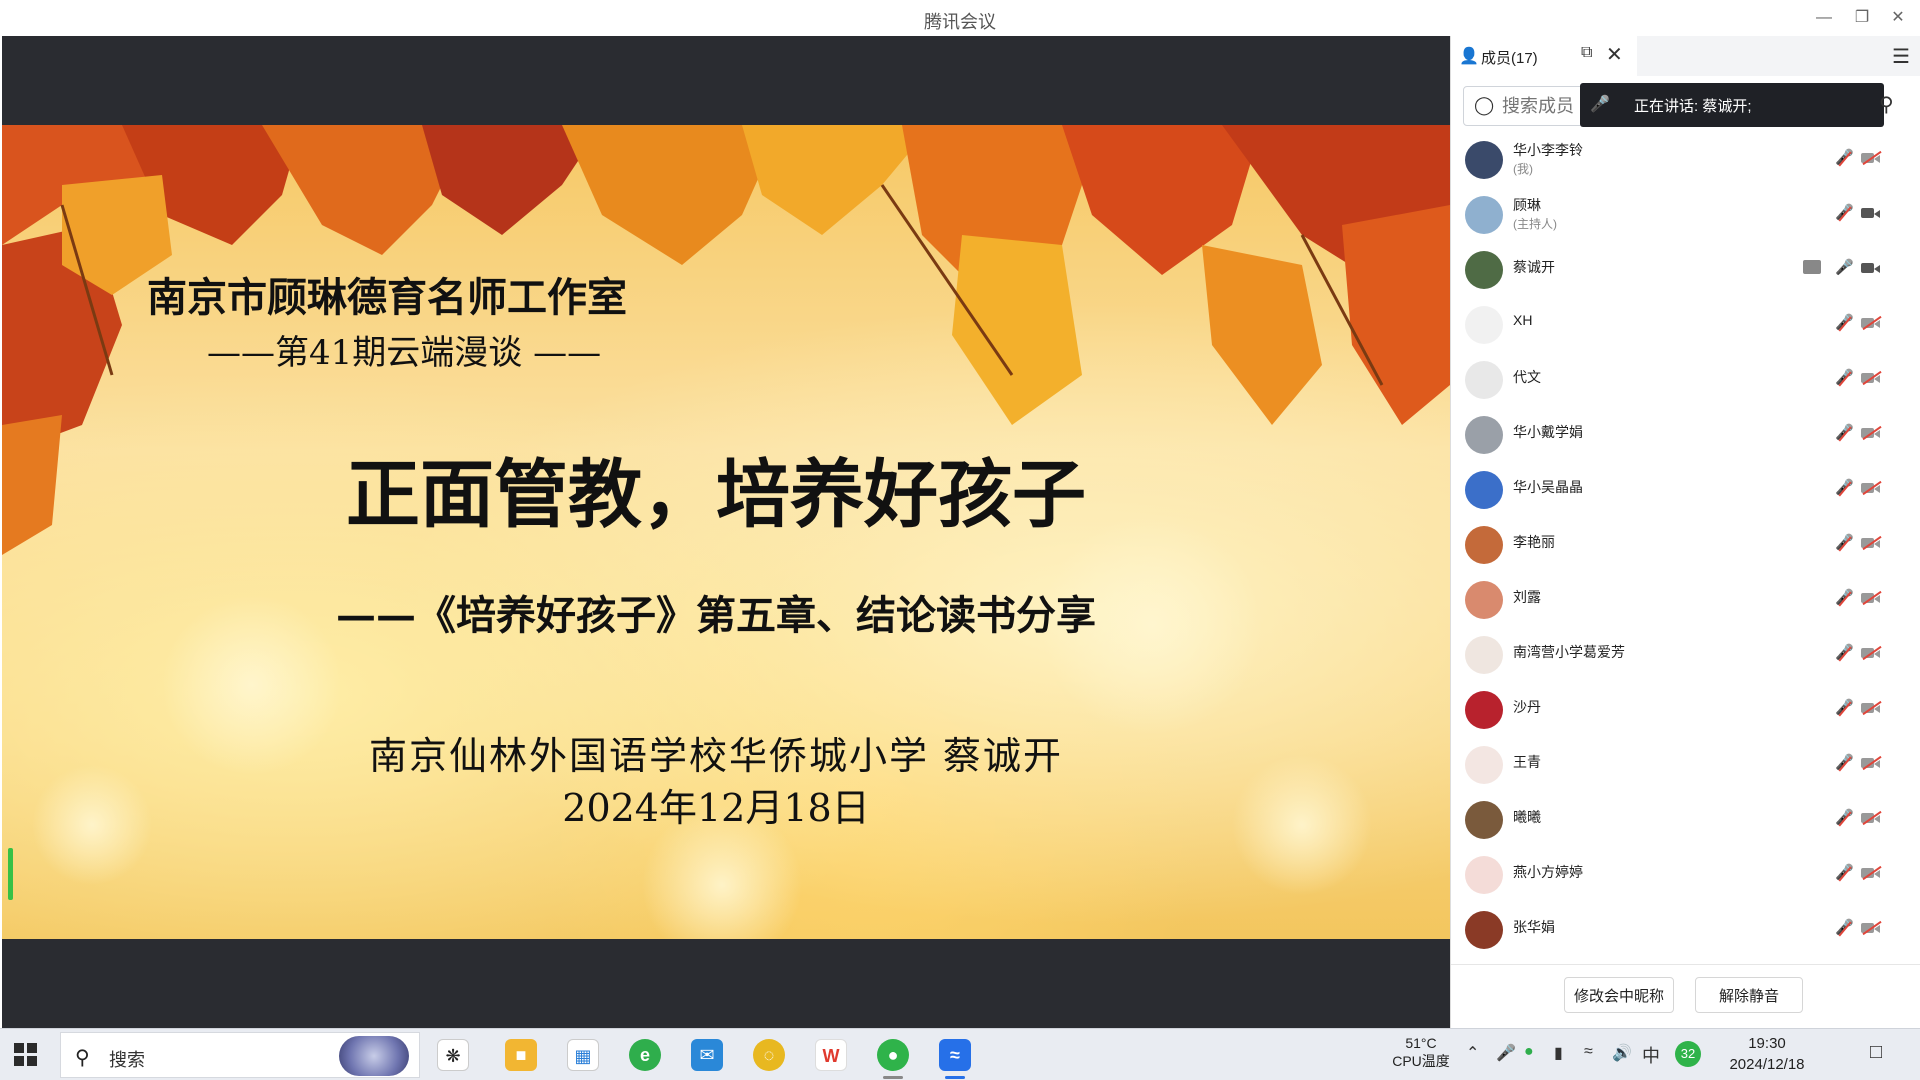 This screenshot has height=1080, width=1920. I want to click on close-panel-icon: ✕, so click(1614, 54).